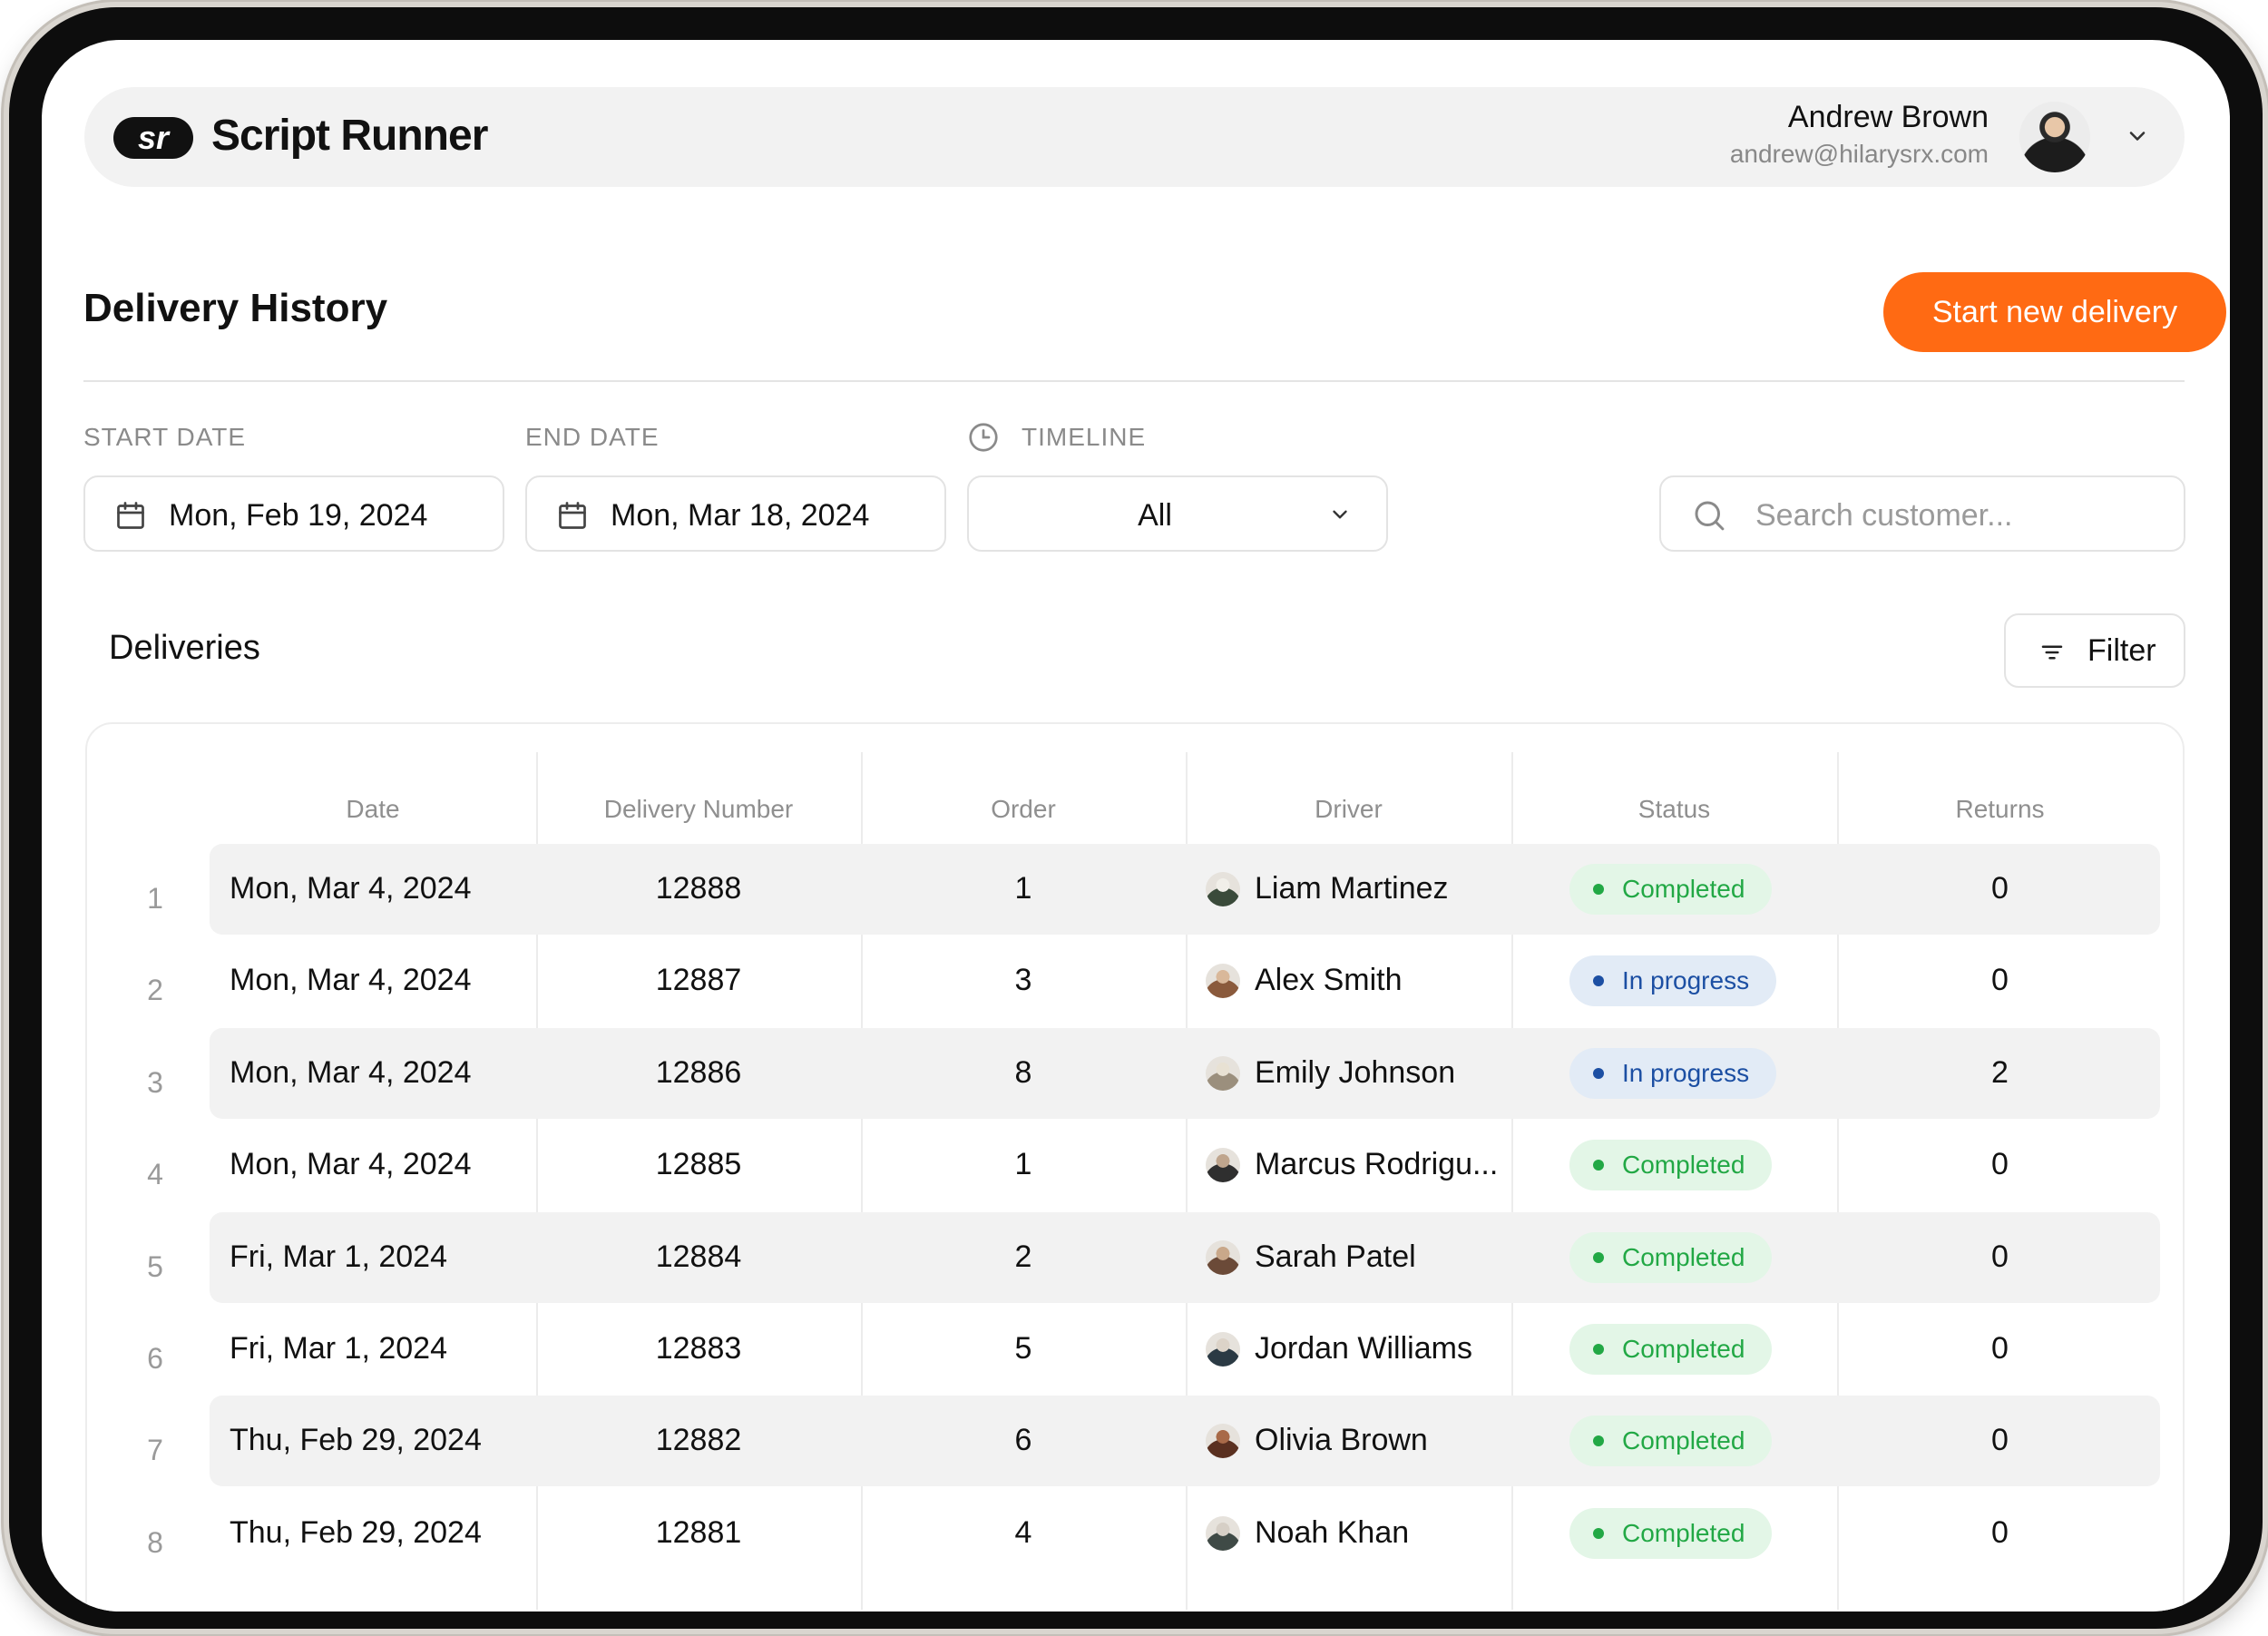 Image resolution: width=2268 pixels, height=1636 pixels. What do you see at coordinates (699, 1072) in the screenshot?
I see `cell-delivery-number: 12886` at bounding box center [699, 1072].